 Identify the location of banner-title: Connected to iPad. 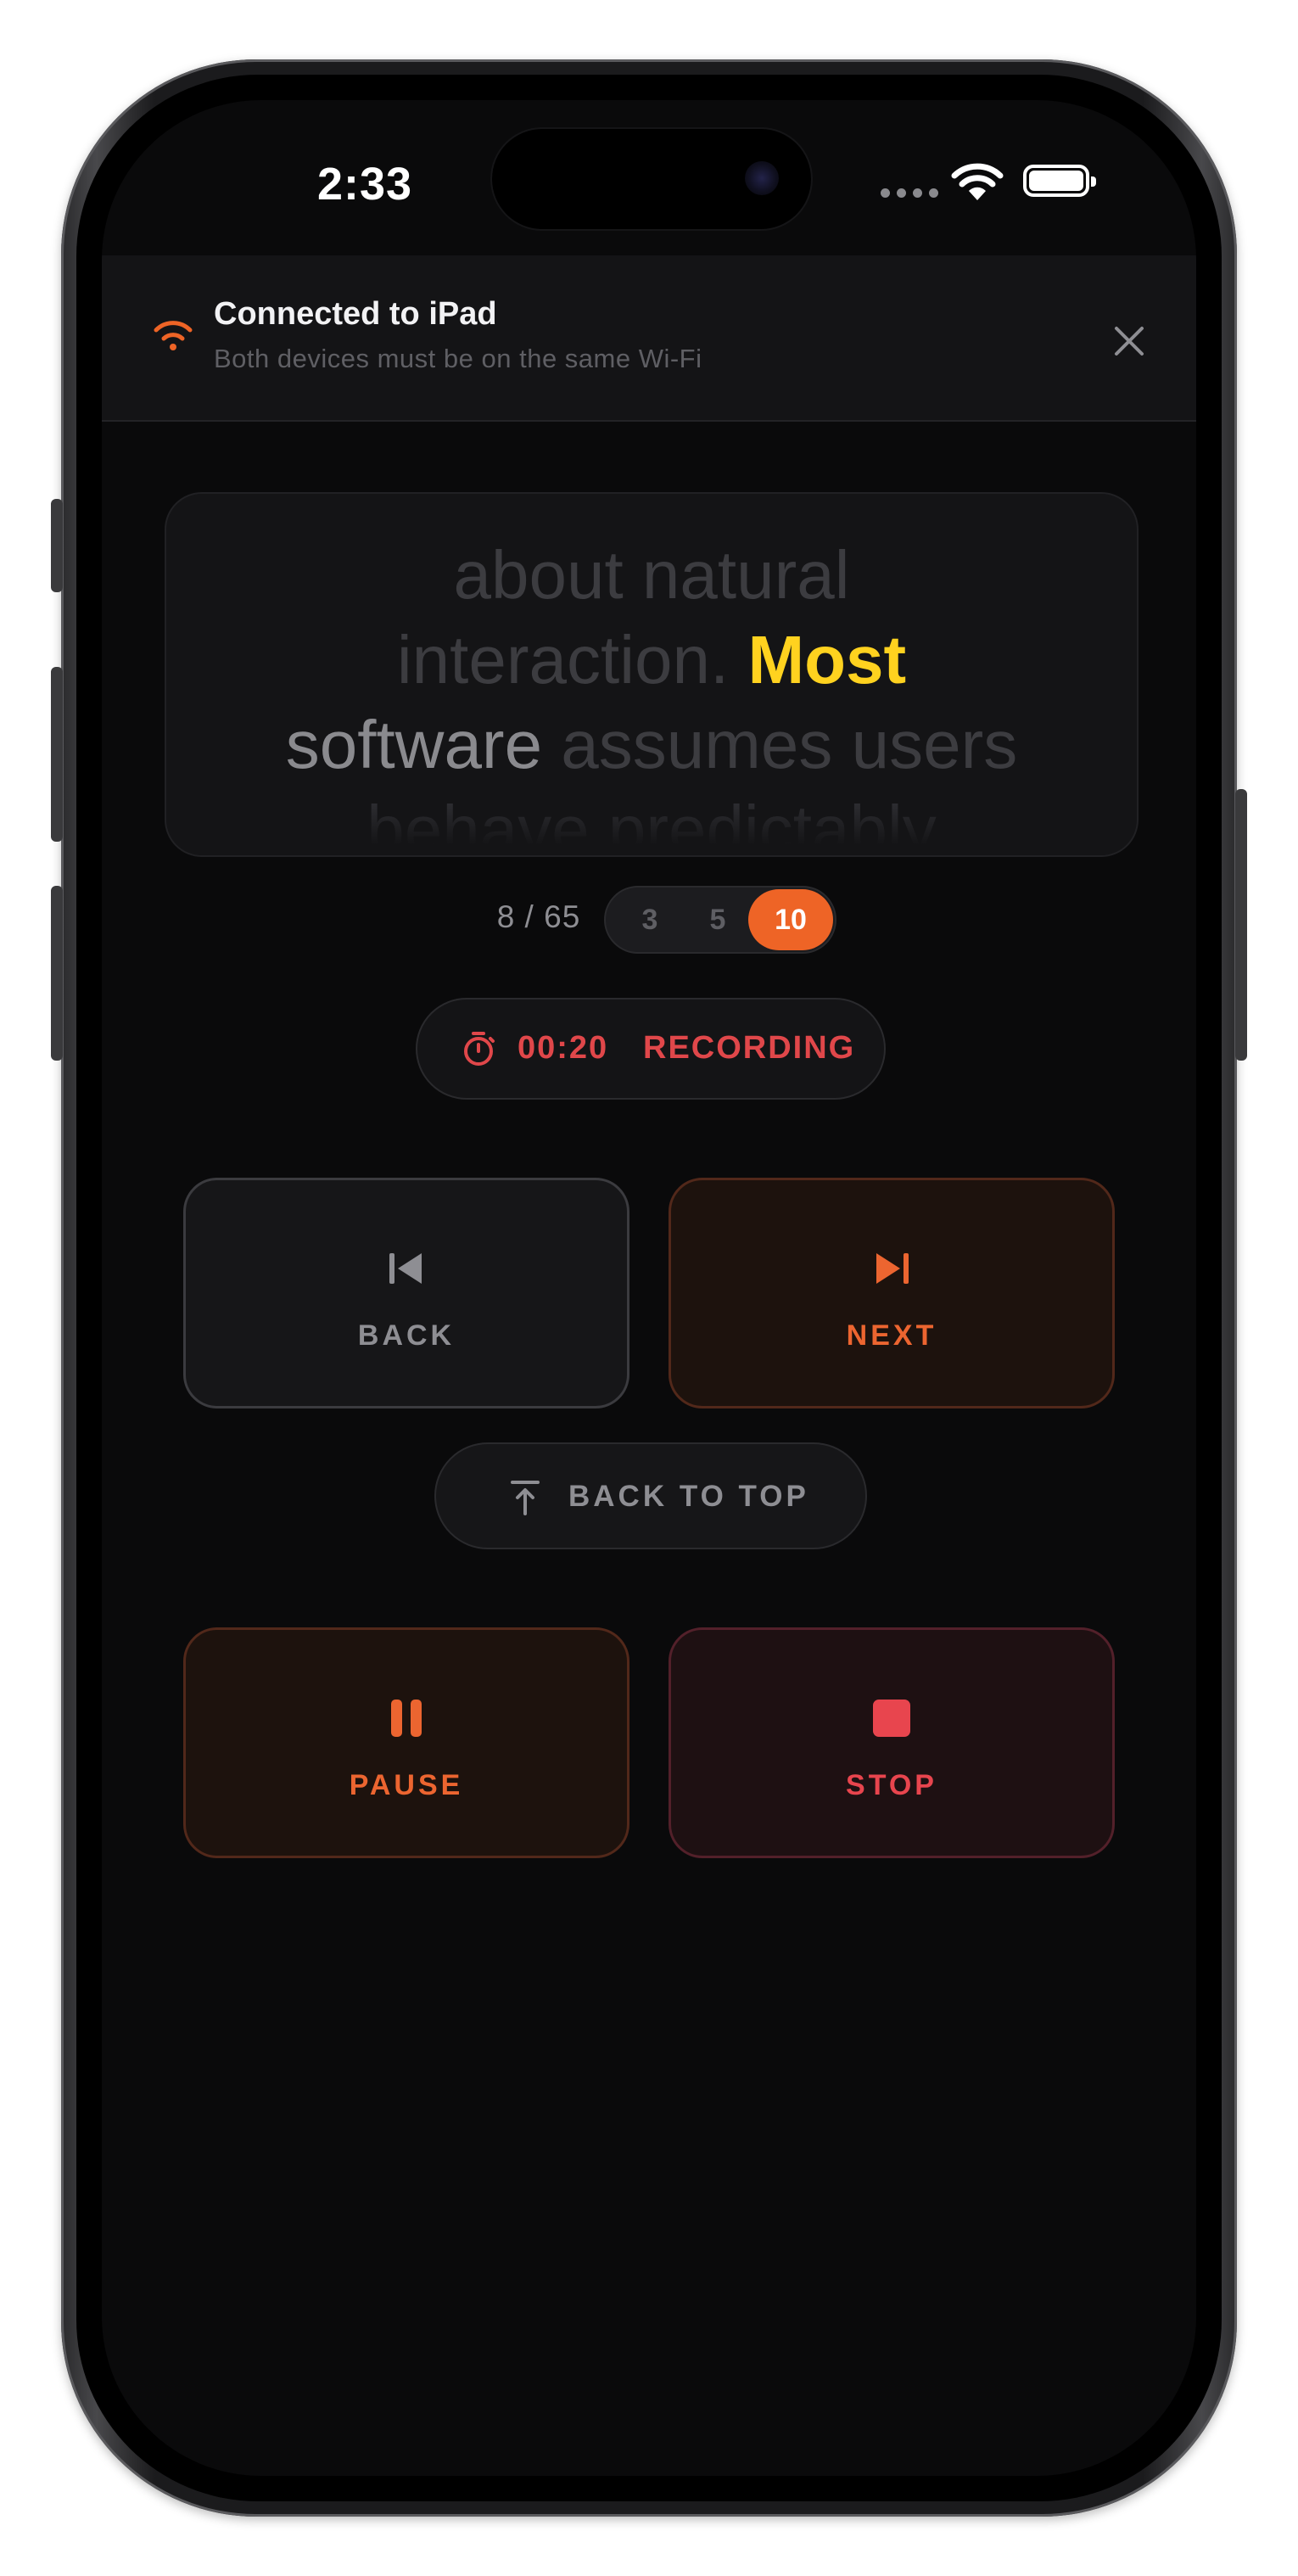
(355, 314).